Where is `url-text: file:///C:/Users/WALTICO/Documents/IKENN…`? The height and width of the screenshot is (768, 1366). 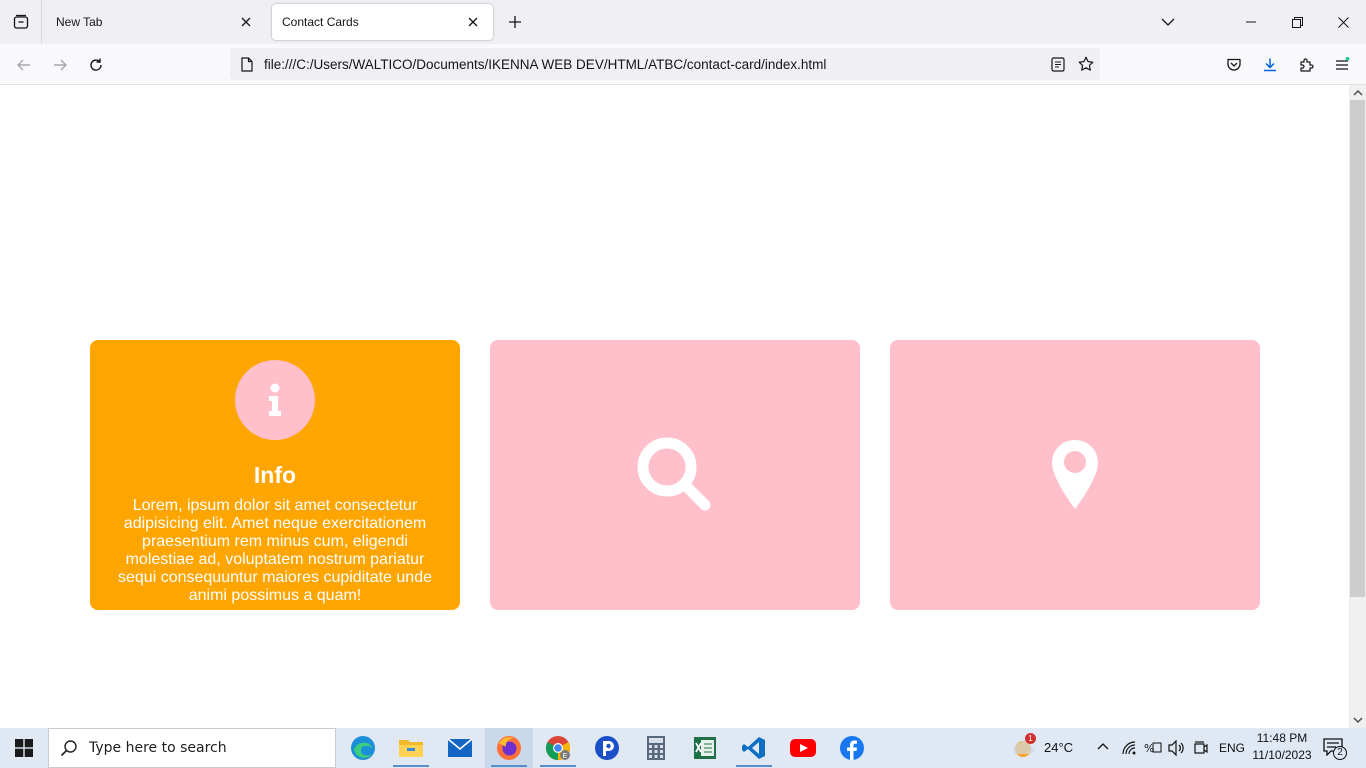 url-text: file:///C:/Users/WALTICO/Documents/IKENN… is located at coordinates (654, 64).